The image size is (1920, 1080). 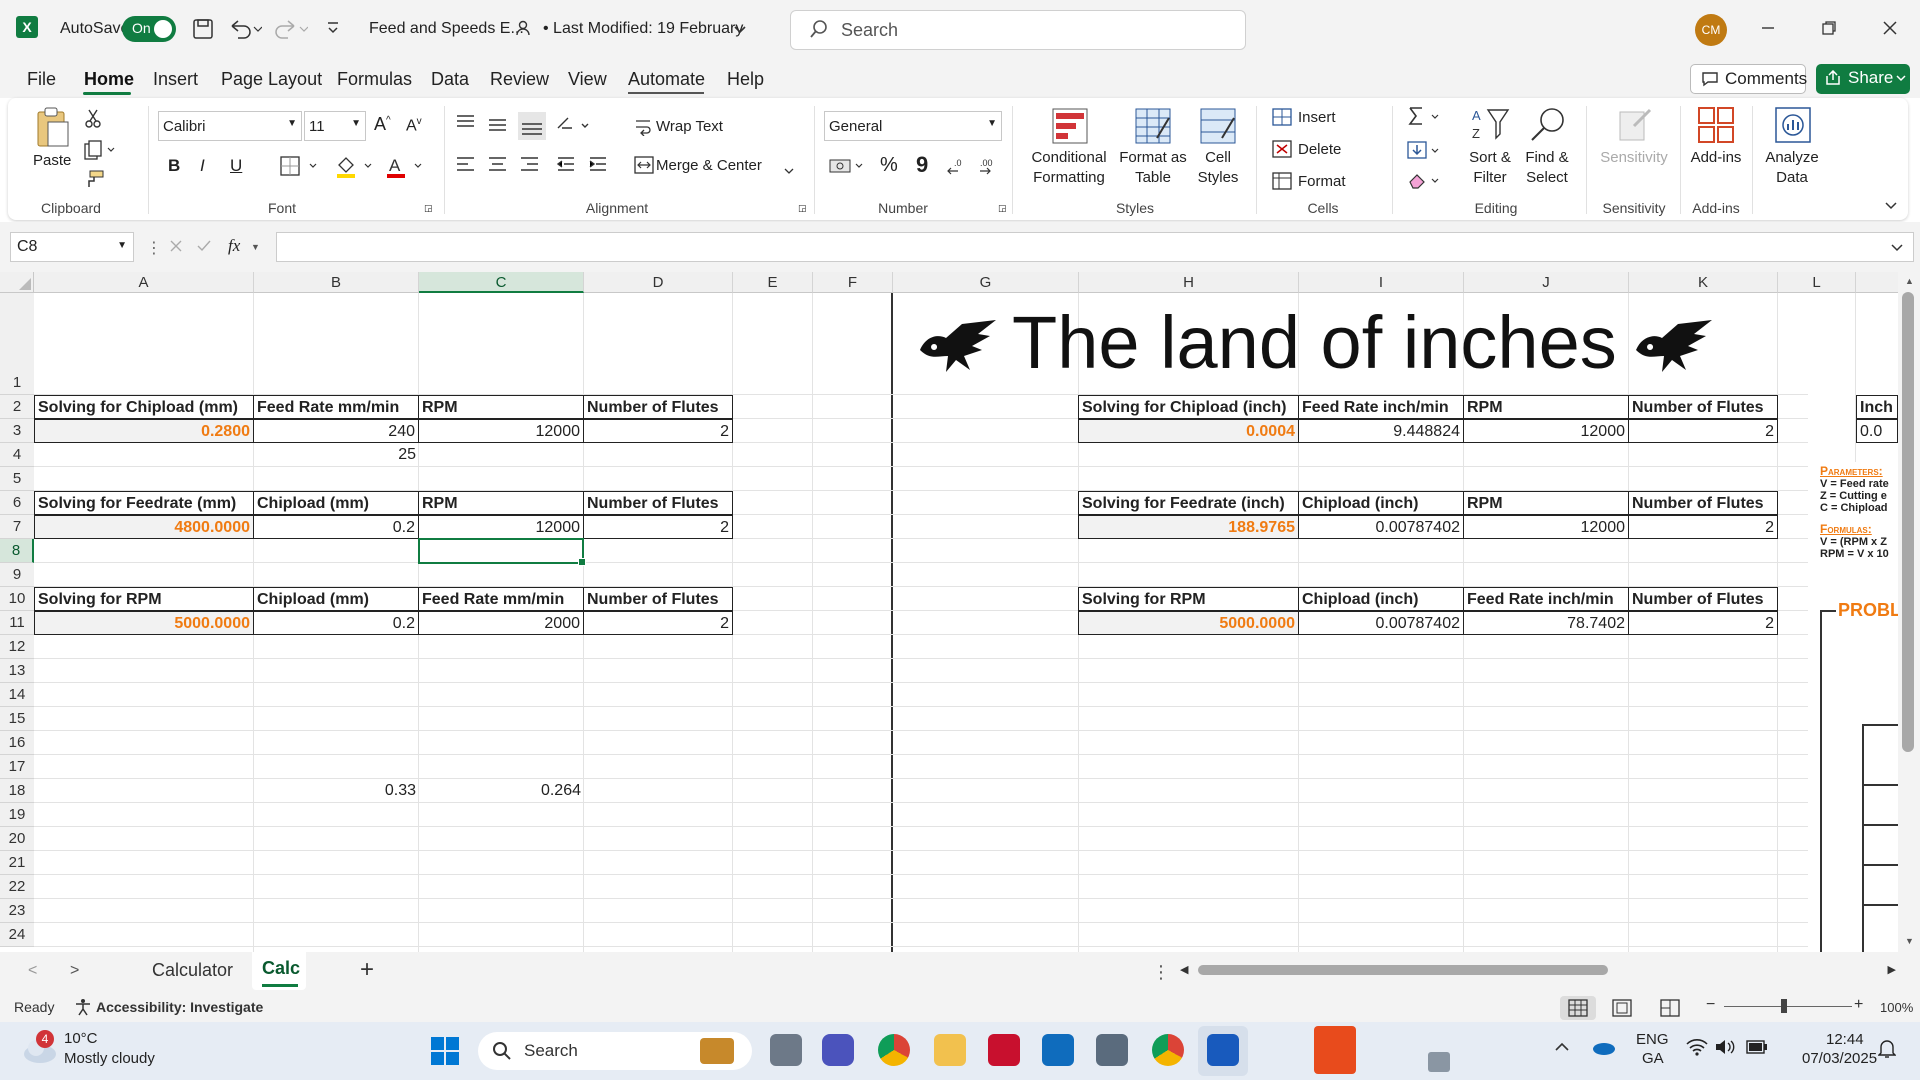 I want to click on avatar: CM, so click(x=1711, y=30).